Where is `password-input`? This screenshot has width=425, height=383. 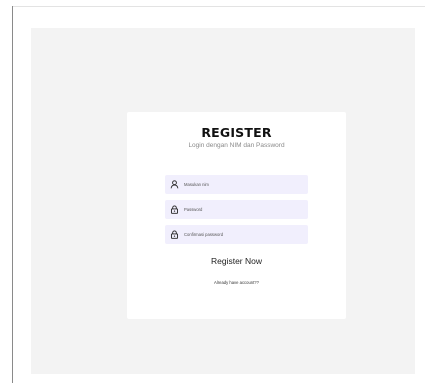
password-input is located at coordinates (243, 209).